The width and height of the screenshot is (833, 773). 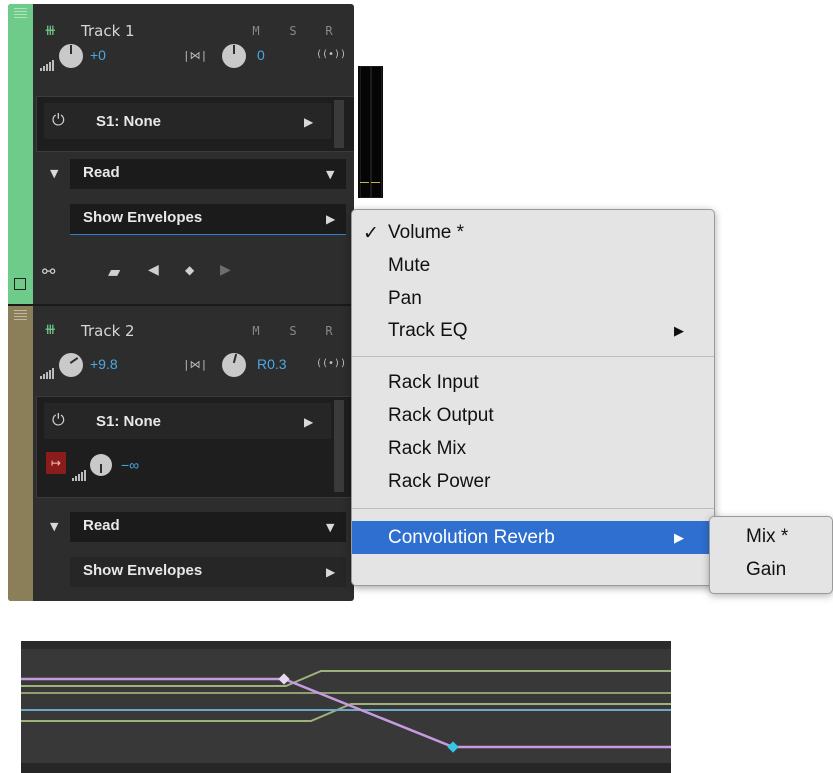 I want to click on menu-item-rack-input: Rack Input, so click(x=533, y=383).